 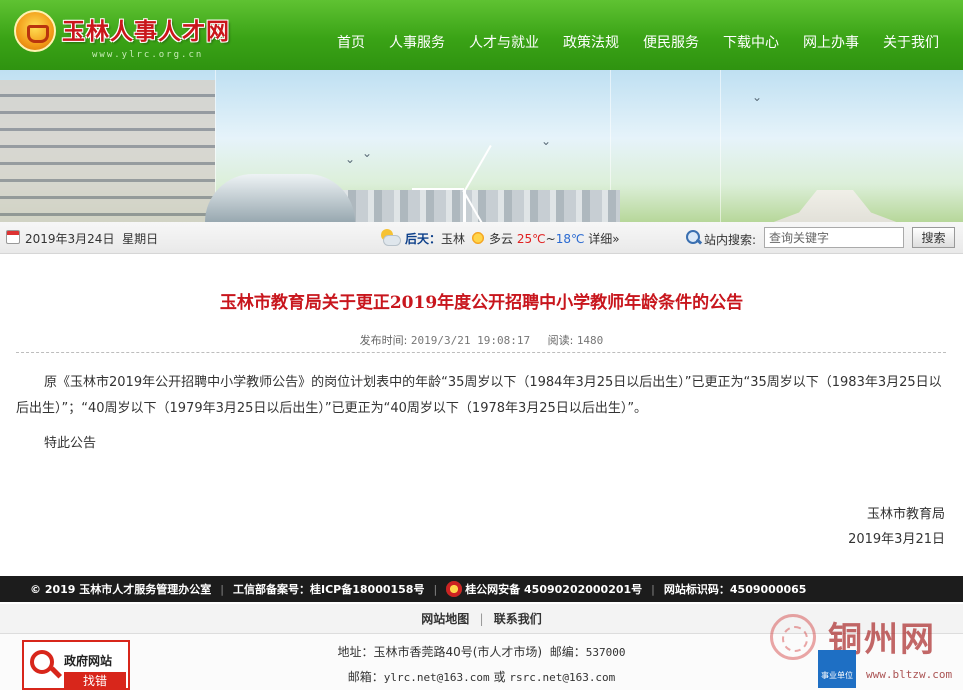 I want to click on article-divider, so click(x=481, y=352).